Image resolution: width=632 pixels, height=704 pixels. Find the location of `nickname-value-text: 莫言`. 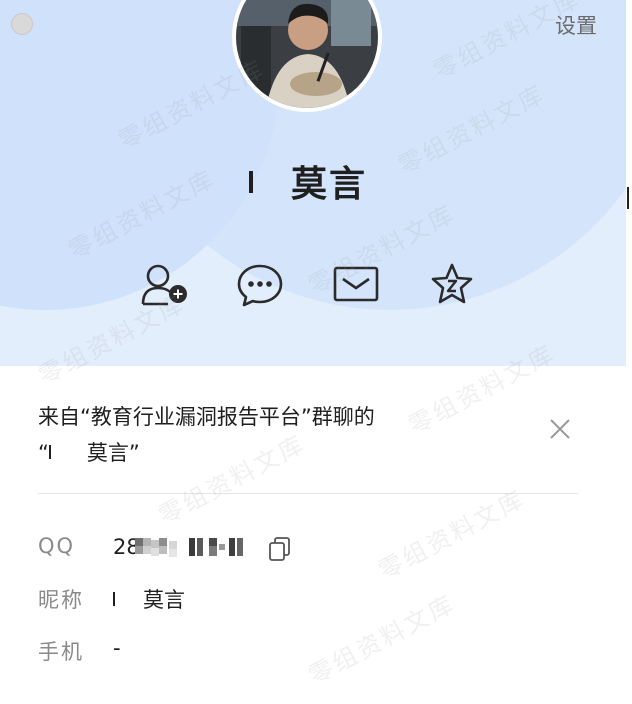

nickname-value-text: 莫言 is located at coordinates (164, 600).